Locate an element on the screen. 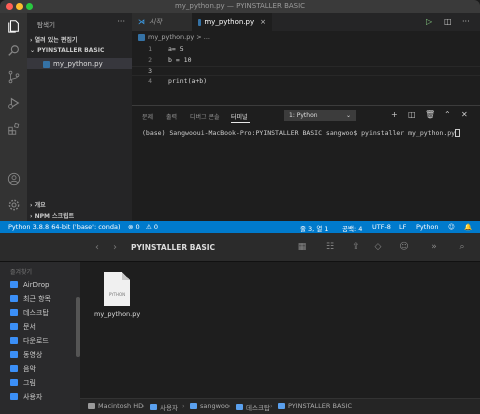 The width and height of the screenshot is (480, 414). feedback-icon: ☺ is located at coordinates (451, 227).